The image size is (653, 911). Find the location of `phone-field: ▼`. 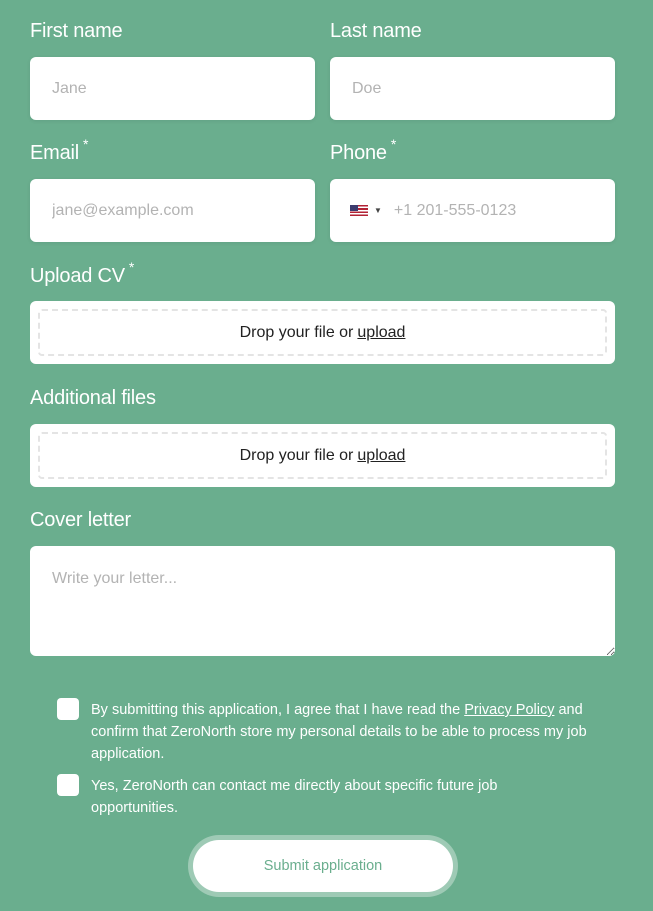

phone-field: ▼ is located at coordinates (472, 210).